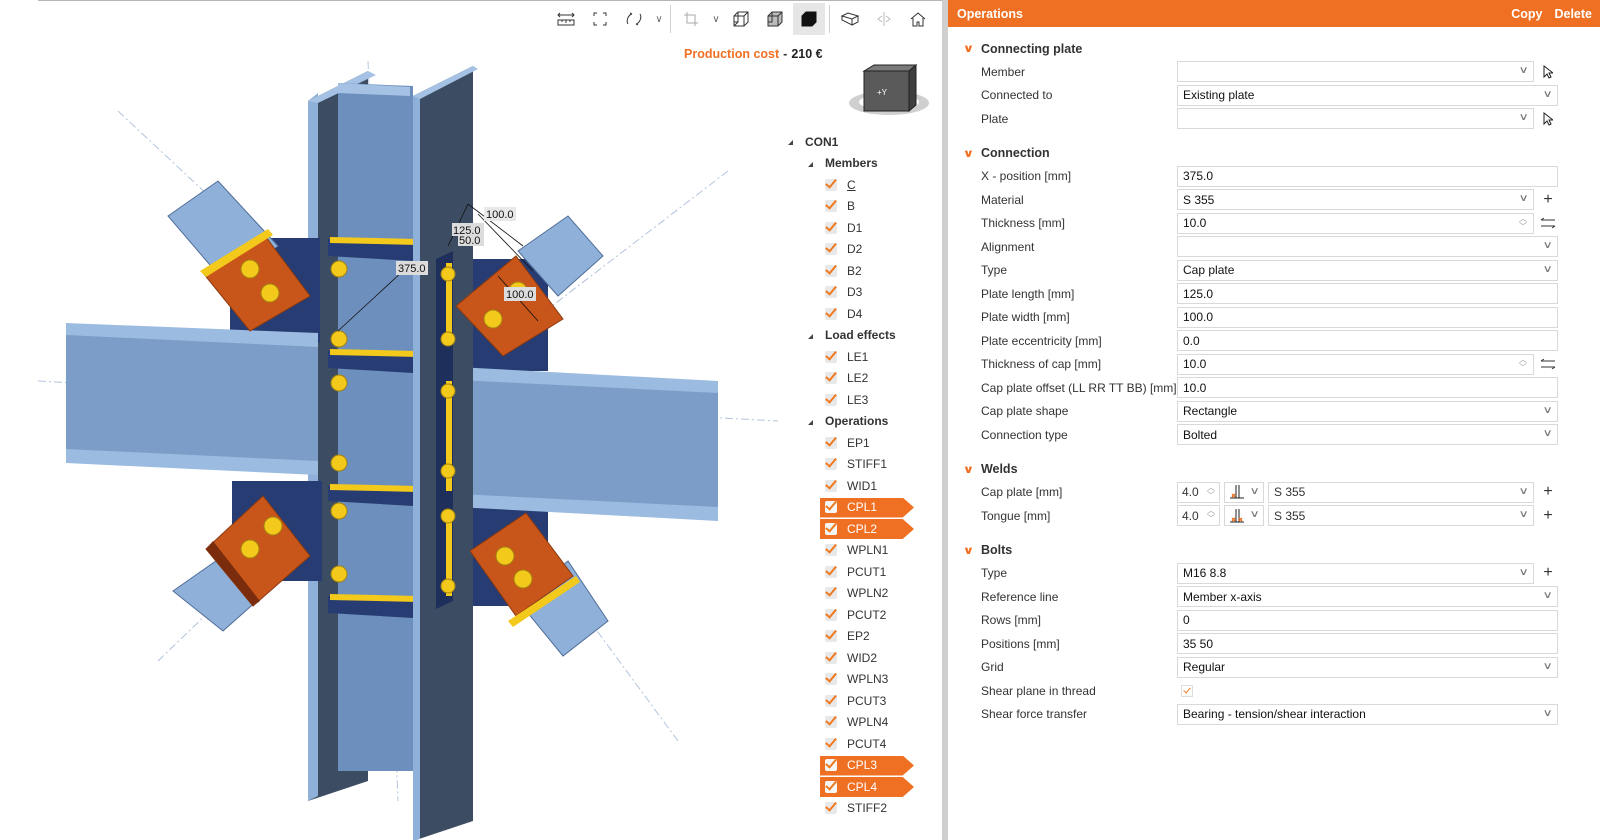 This screenshot has height=840, width=1600. Describe the element at coordinates (1355, 200) in the screenshot. I see `material-select: S 355 ∨` at that location.